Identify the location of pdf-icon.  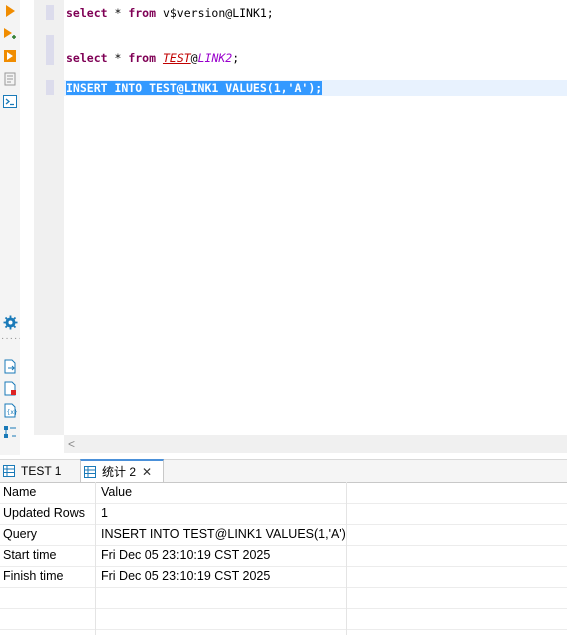
(10, 388).